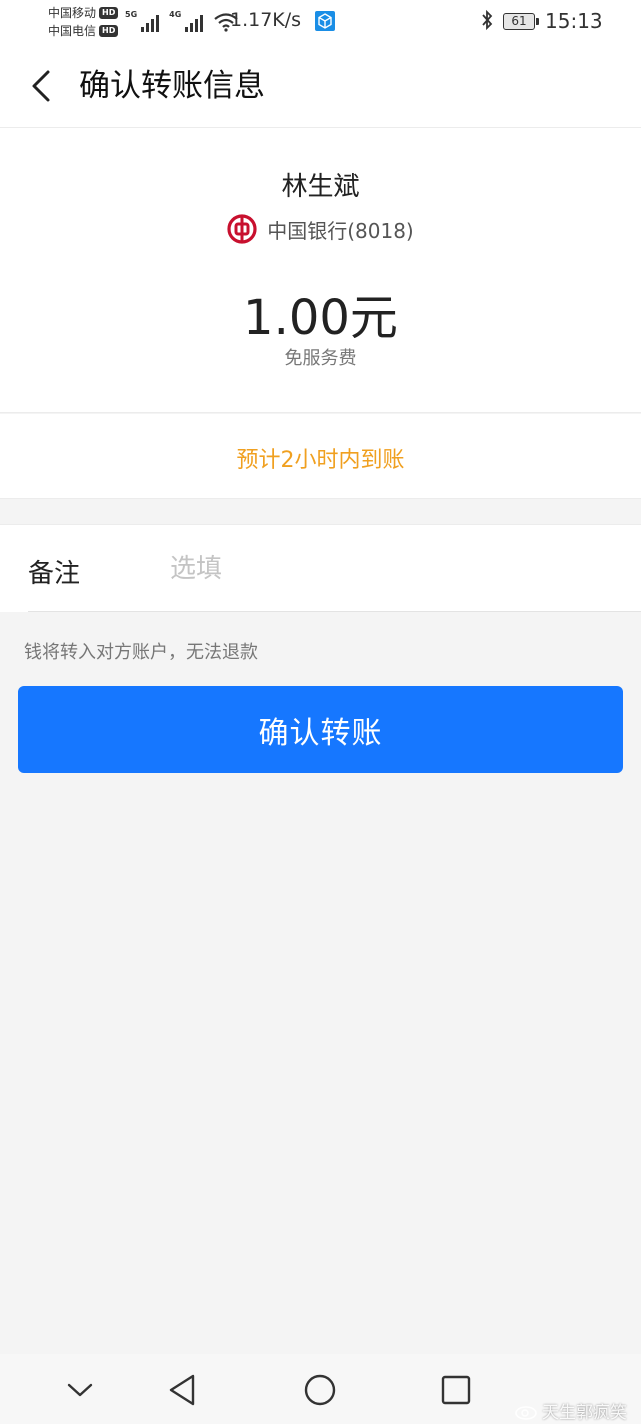 Image resolution: width=641 pixels, height=1424 pixels. What do you see at coordinates (340, 230) in the screenshot?
I see `bank-account: 中国银行(8018)` at bounding box center [340, 230].